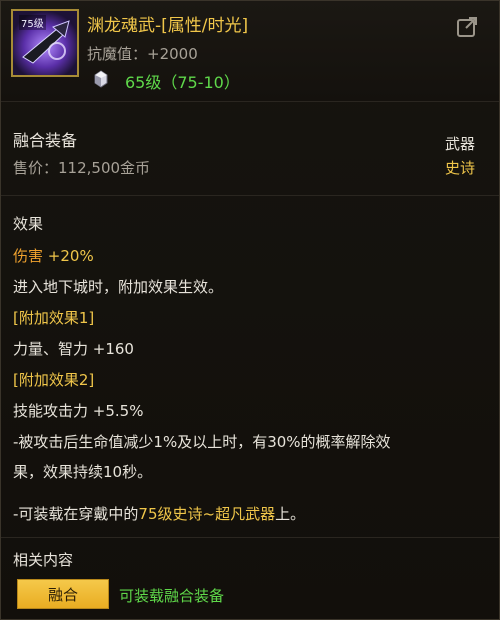 This screenshot has width=500, height=620. What do you see at coordinates (460, 168) in the screenshot?
I see `item-rarity: 史诗` at bounding box center [460, 168].